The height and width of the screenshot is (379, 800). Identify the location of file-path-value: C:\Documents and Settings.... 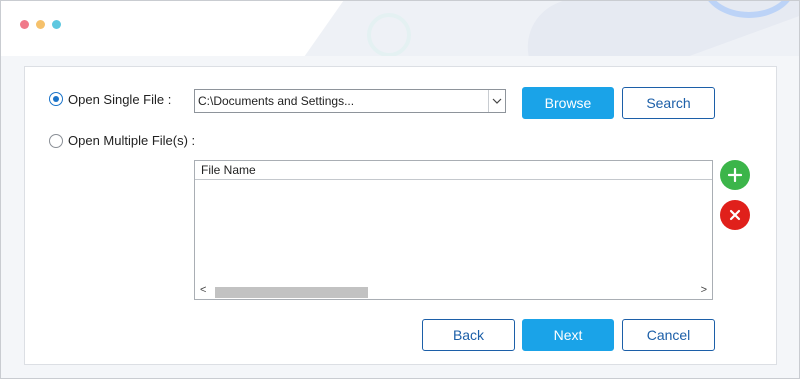
(276, 101).